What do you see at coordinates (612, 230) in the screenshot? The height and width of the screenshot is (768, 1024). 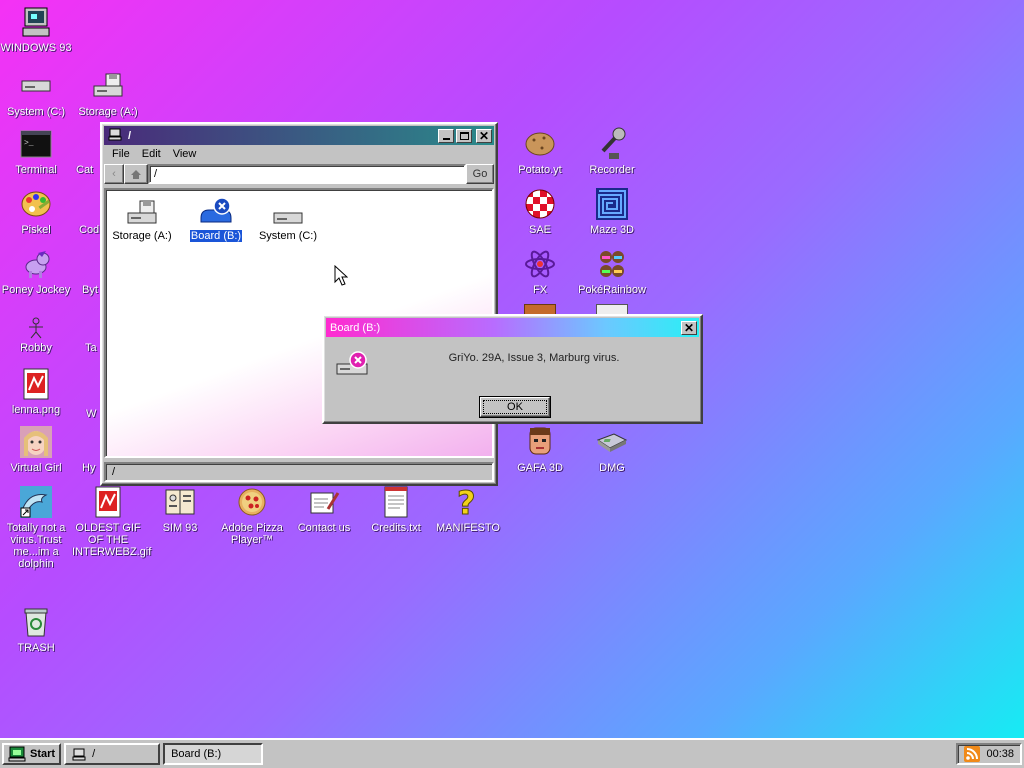 I see `desktop-icon-label: Maze 3D` at bounding box center [612, 230].